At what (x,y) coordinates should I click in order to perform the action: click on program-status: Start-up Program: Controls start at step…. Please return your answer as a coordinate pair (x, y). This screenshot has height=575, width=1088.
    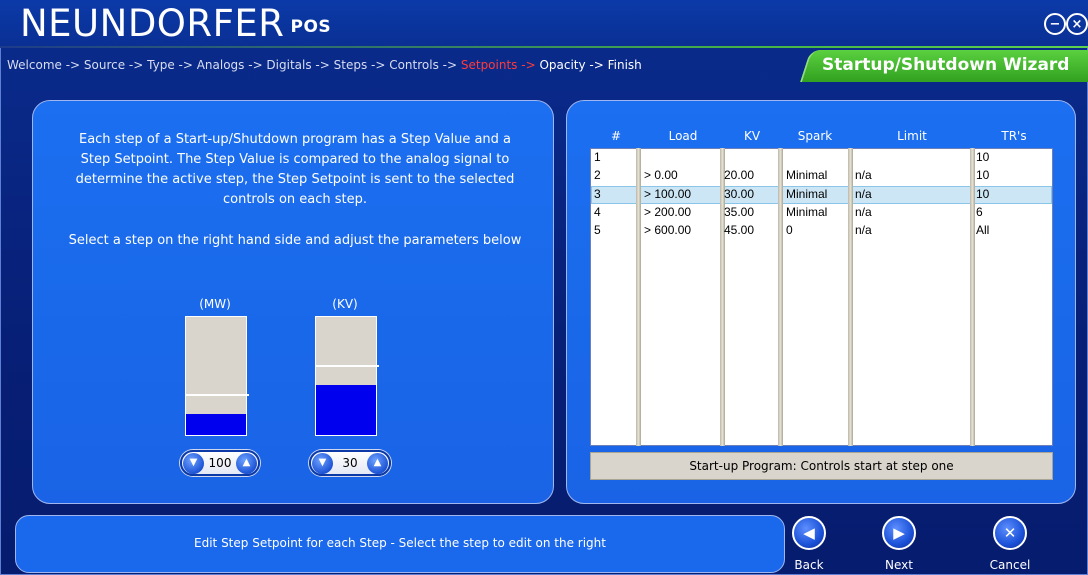
    Looking at the image, I should click on (821, 466).